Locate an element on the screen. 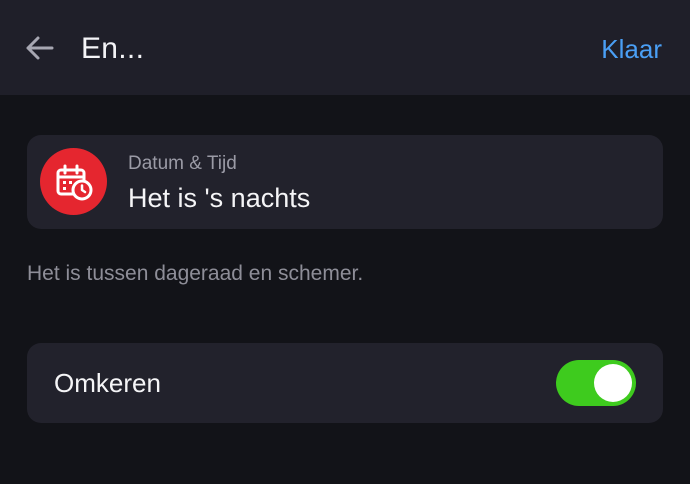 The image size is (690, 484). back-button is located at coordinates (39, 48).